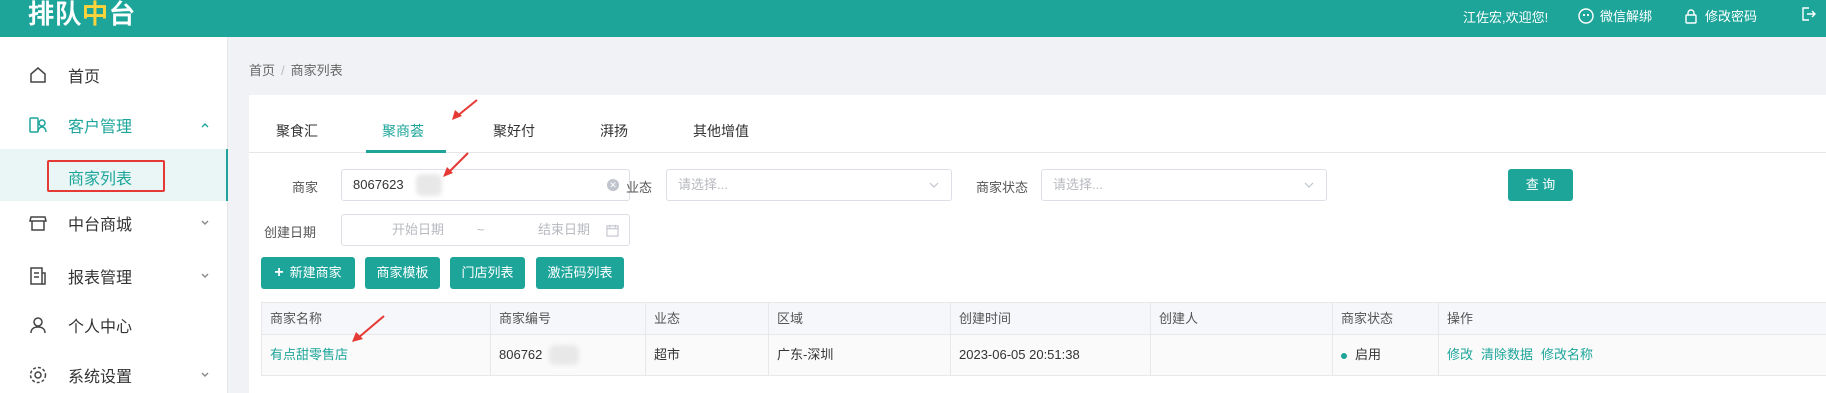  I want to click on start-date-placeholder: 开始日期, so click(418, 229).